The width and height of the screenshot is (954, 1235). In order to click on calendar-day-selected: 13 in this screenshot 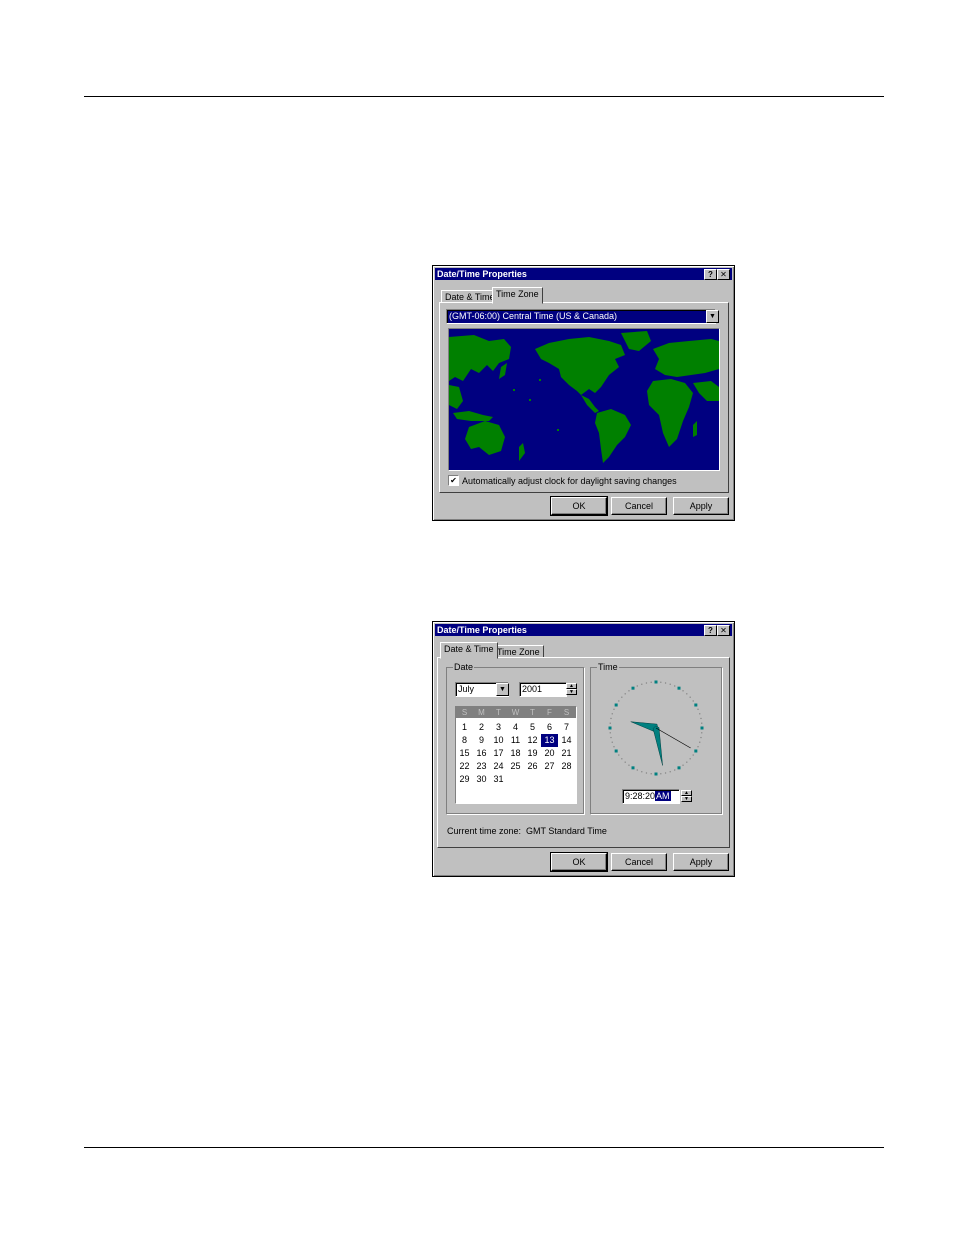, I will do `click(549, 740)`.